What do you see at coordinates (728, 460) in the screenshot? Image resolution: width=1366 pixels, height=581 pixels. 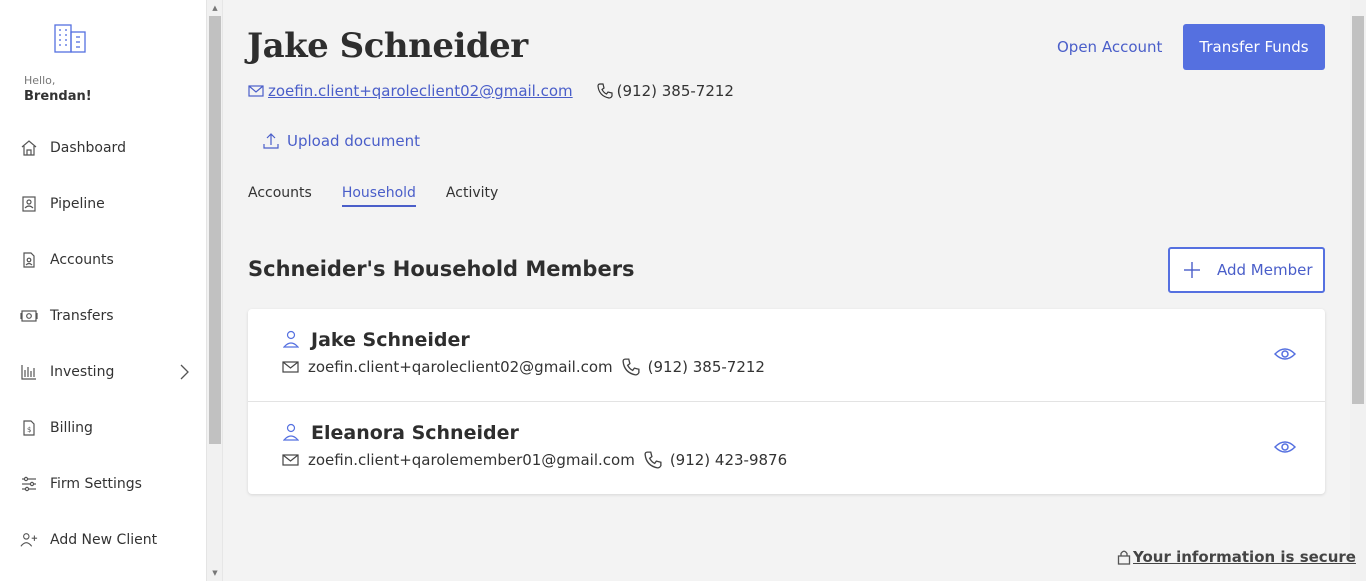 I see `member-phone: (912) 423-9876` at bounding box center [728, 460].